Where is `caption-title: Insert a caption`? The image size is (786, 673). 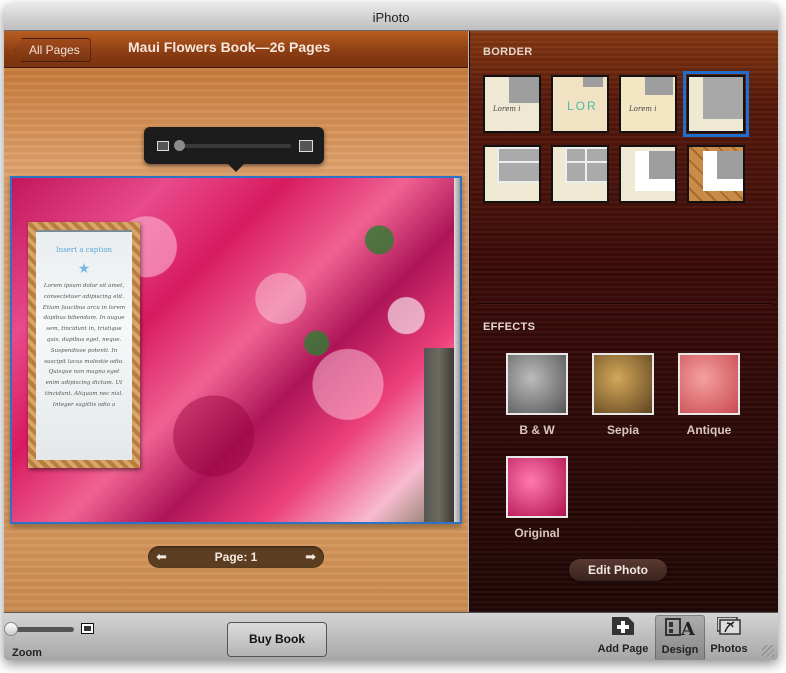
caption-title: Insert a caption is located at coordinates (84, 250).